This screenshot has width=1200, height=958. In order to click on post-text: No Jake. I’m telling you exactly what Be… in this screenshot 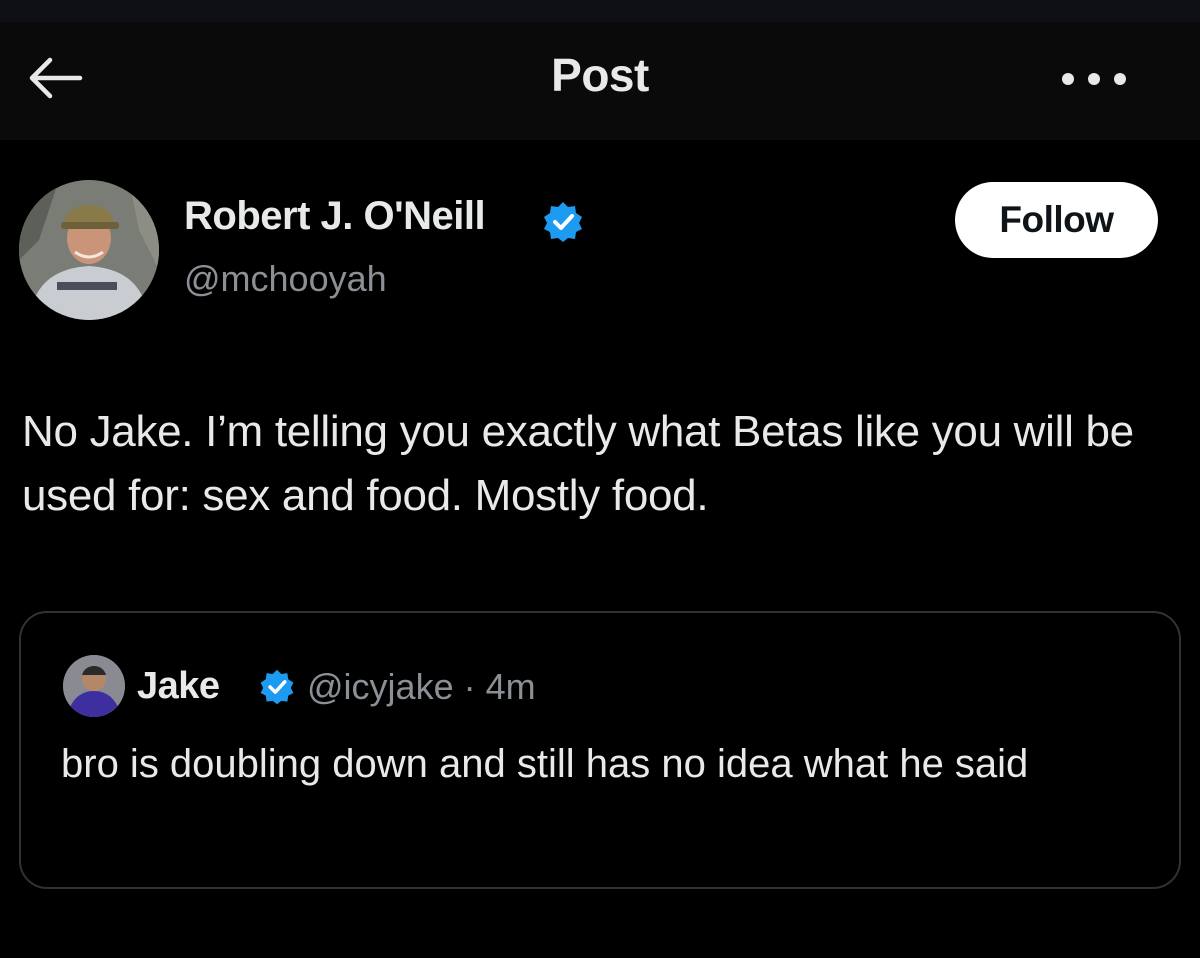, I will do `click(578, 463)`.